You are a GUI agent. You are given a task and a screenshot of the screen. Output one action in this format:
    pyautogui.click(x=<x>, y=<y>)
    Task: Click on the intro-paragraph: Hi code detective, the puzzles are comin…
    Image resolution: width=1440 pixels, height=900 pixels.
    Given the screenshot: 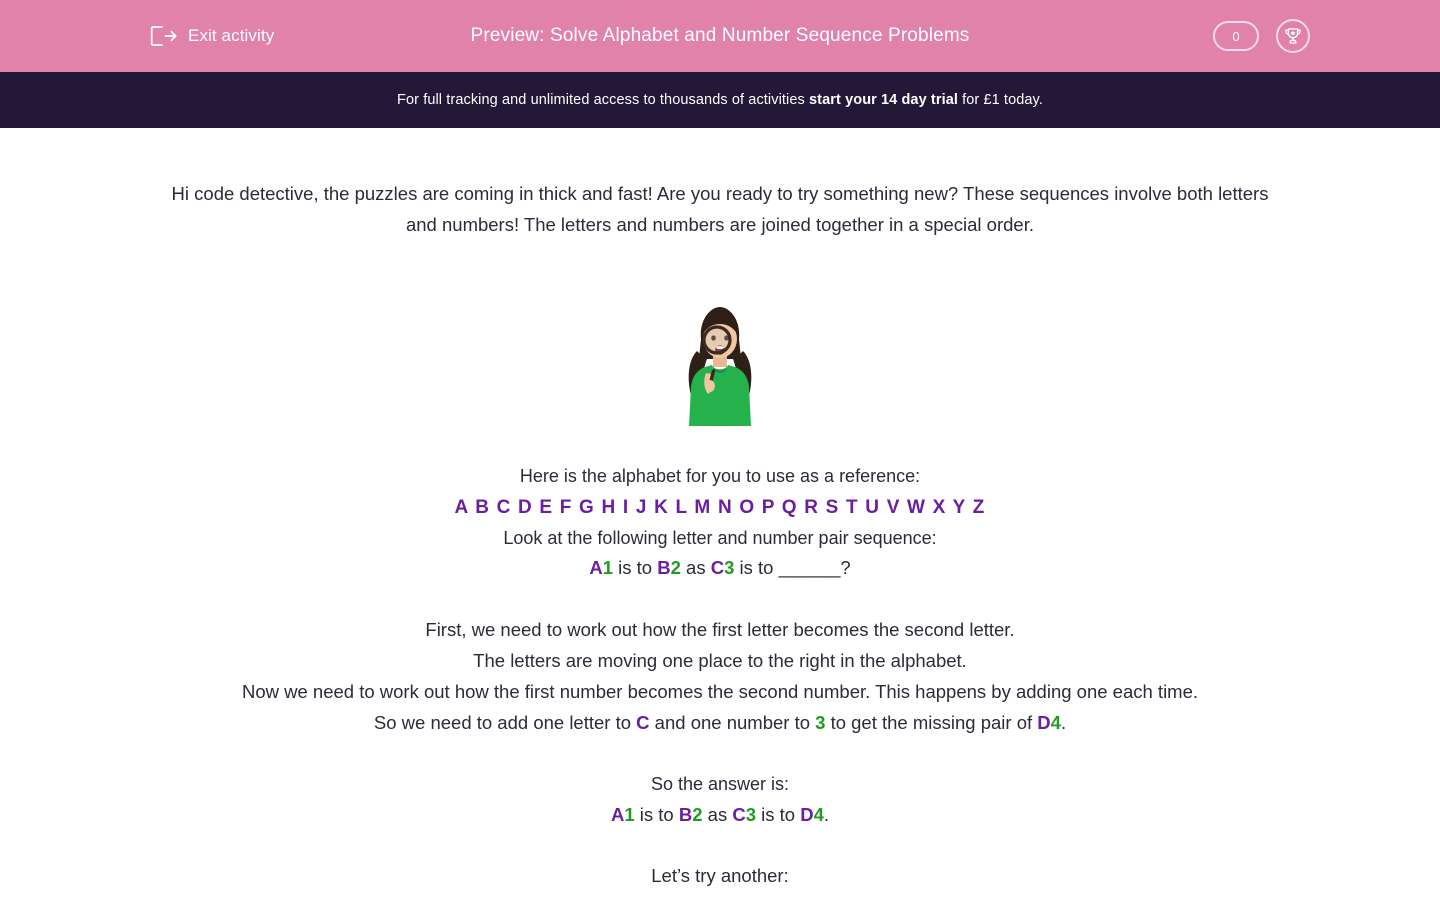 What is the action you would take?
    pyautogui.click(x=720, y=209)
    